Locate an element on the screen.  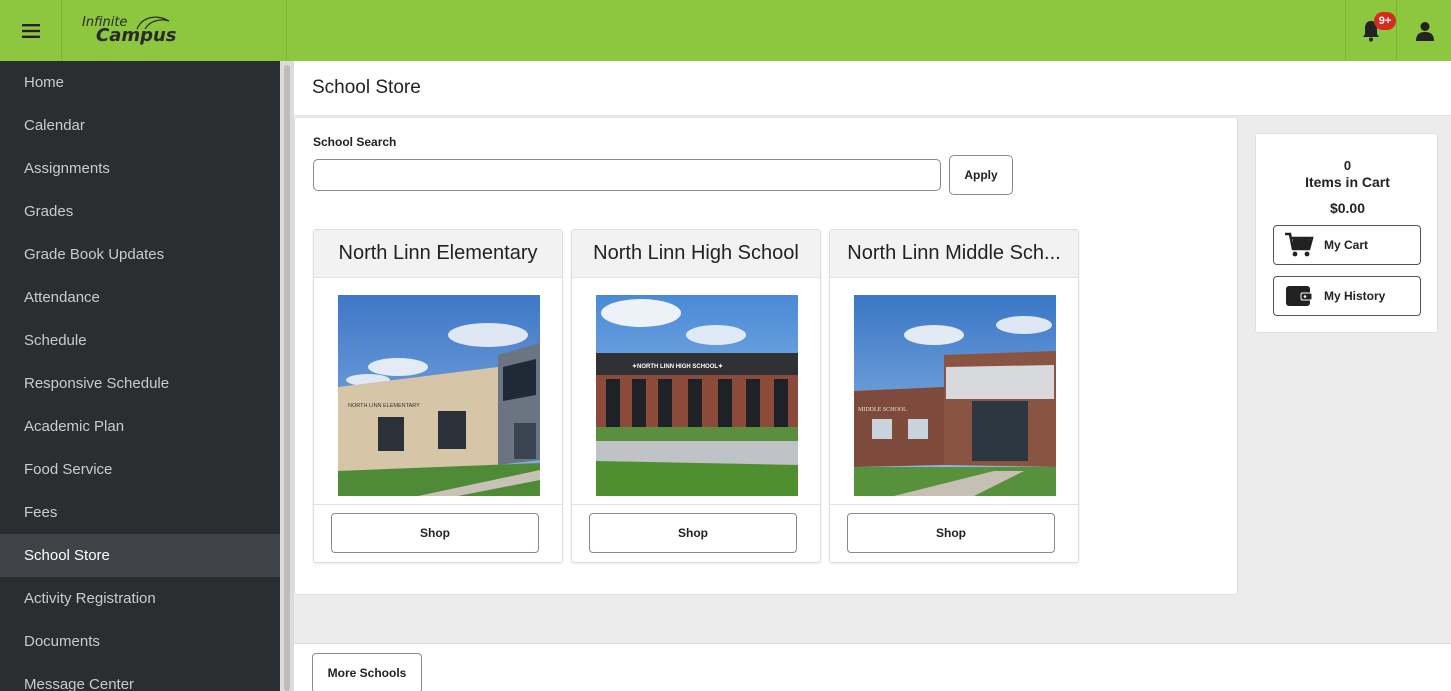
hamburger-menu-button is located at coordinates (30, 30).